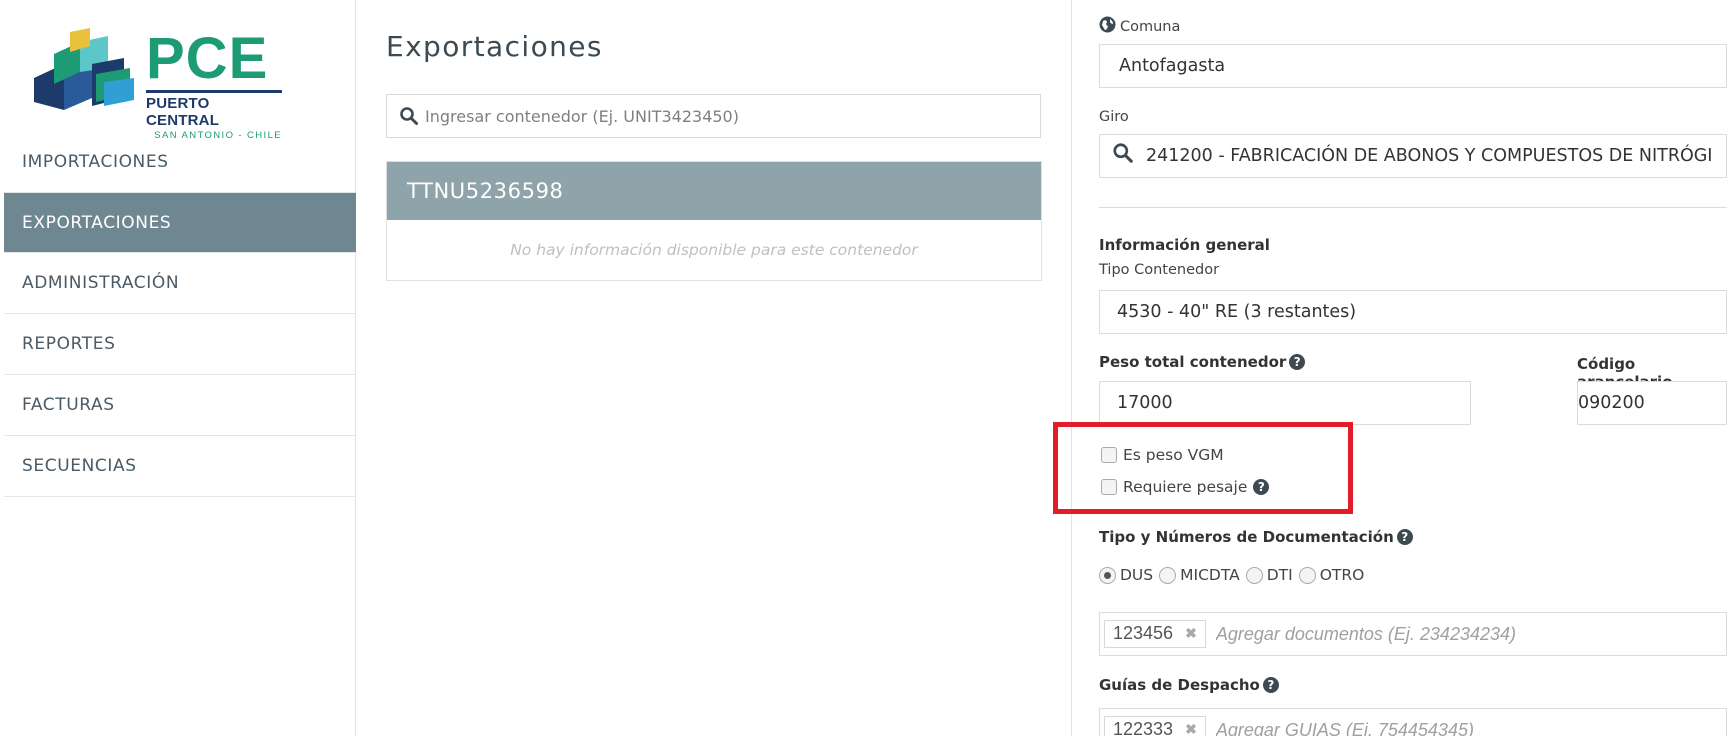 The image size is (1727, 736). I want to click on guias-label: Guías de Despacho?, so click(1189, 685).